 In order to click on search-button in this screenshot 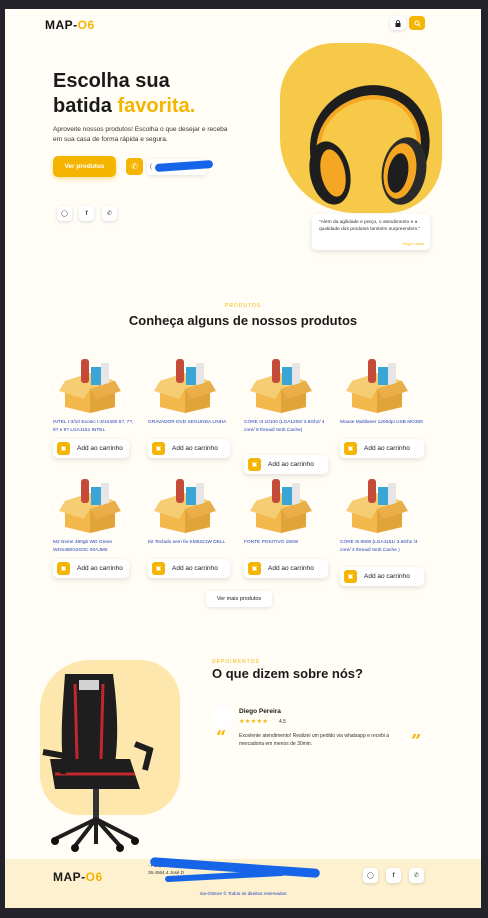, I will do `click(417, 23)`.